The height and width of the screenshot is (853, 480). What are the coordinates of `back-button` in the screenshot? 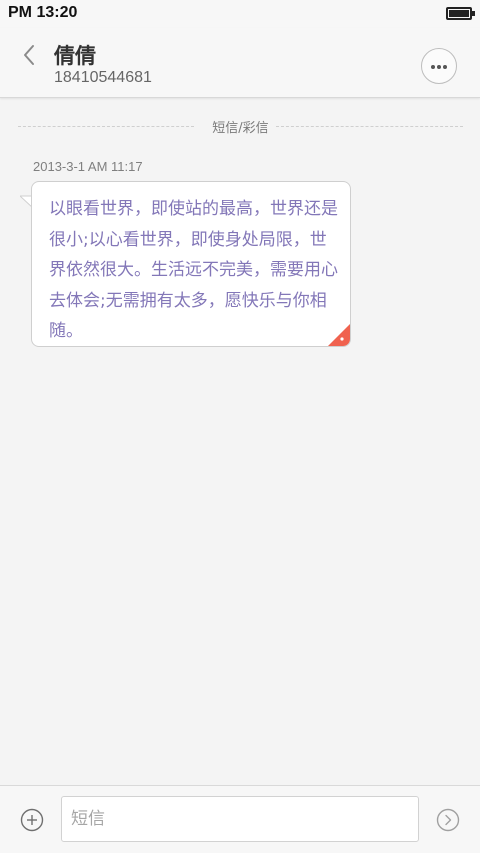 It's located at (30, 55).